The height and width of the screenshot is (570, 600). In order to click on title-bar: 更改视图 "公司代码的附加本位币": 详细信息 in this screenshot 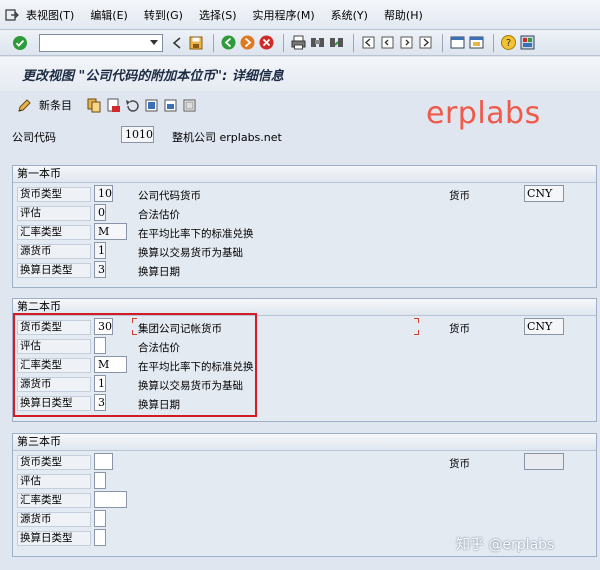, I will do `click(300, 74)`.